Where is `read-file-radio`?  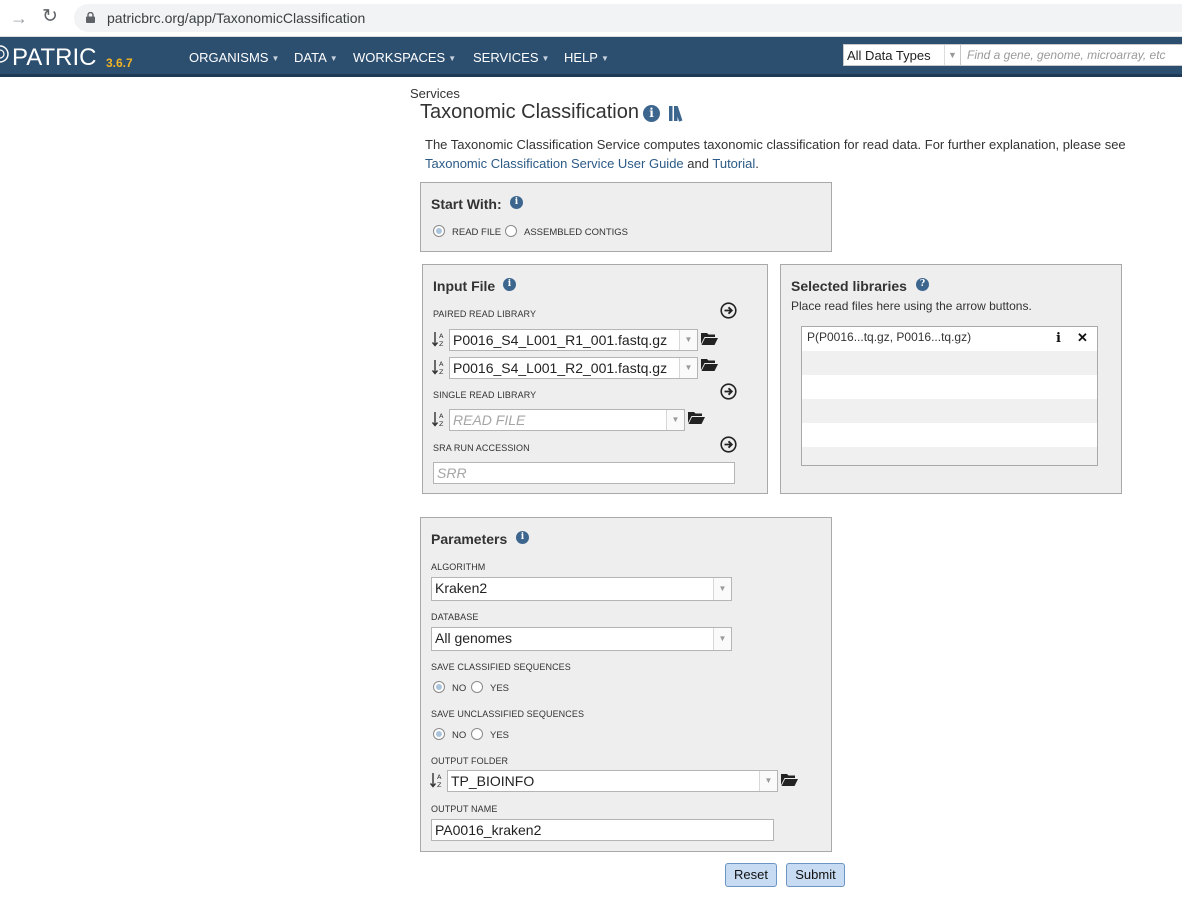 read-file-radio is located at coordinates (439, 231).